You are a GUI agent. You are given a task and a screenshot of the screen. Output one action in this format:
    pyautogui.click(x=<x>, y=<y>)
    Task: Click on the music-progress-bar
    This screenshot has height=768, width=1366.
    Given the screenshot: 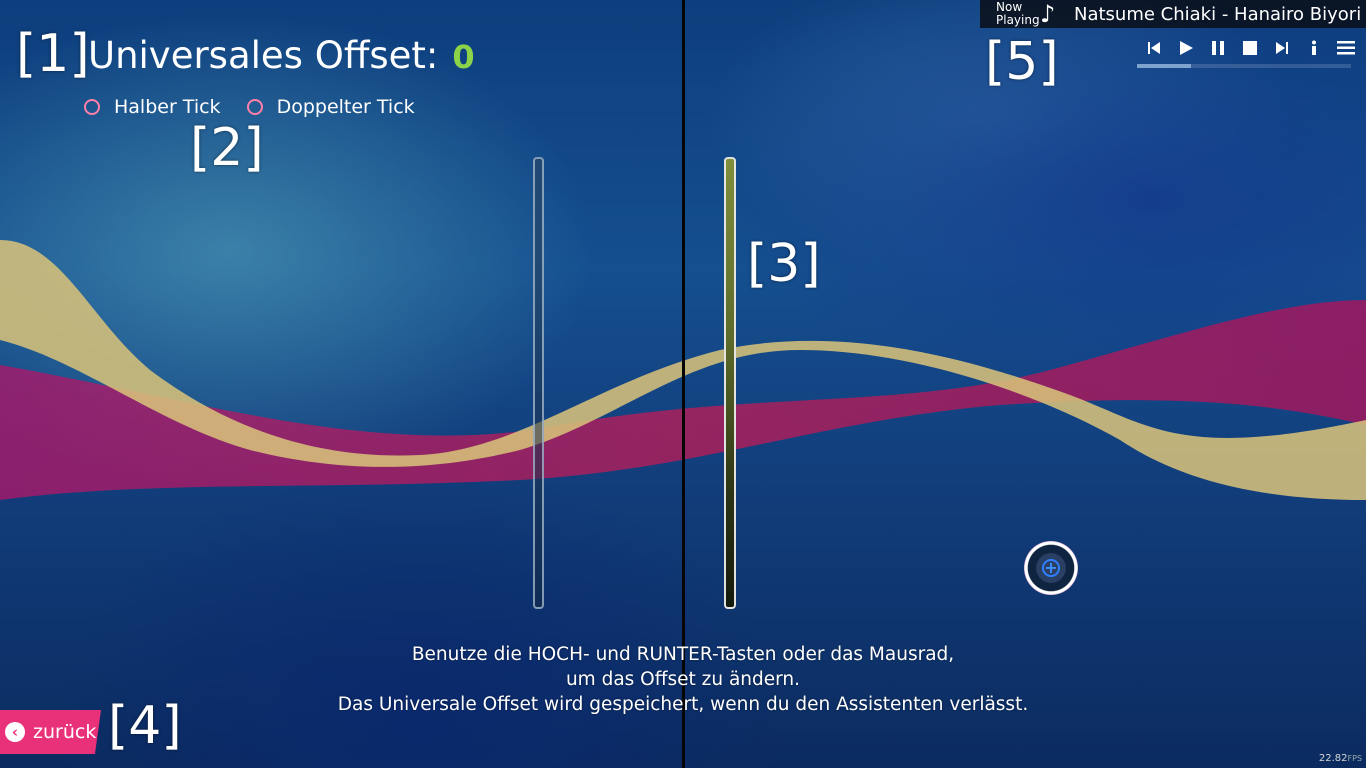 What is the action you would take?
    pyautogui.click(x=1244, y=66)
    